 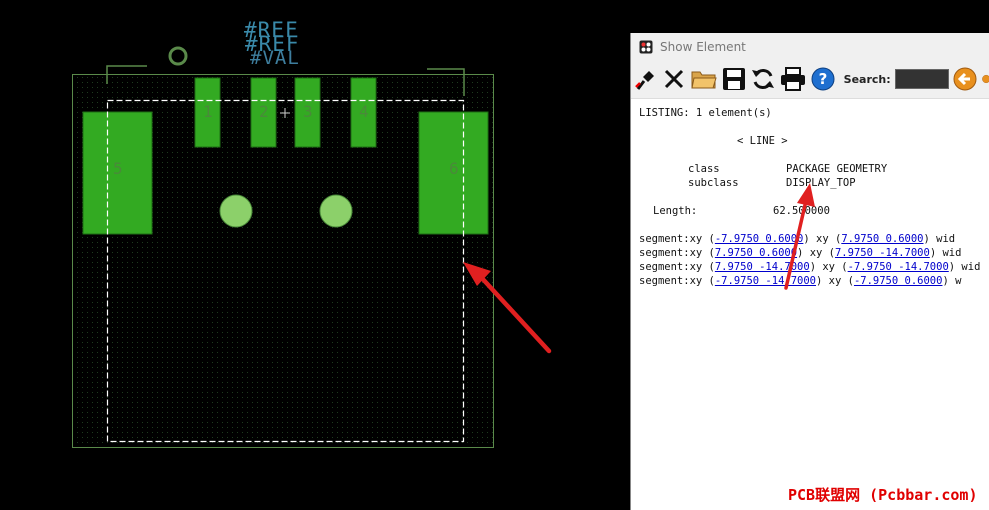 What do you see at coordinates (308, 111) in the screenshot?
I see `pad-3-label: 3` at bounding box center [308, 111].